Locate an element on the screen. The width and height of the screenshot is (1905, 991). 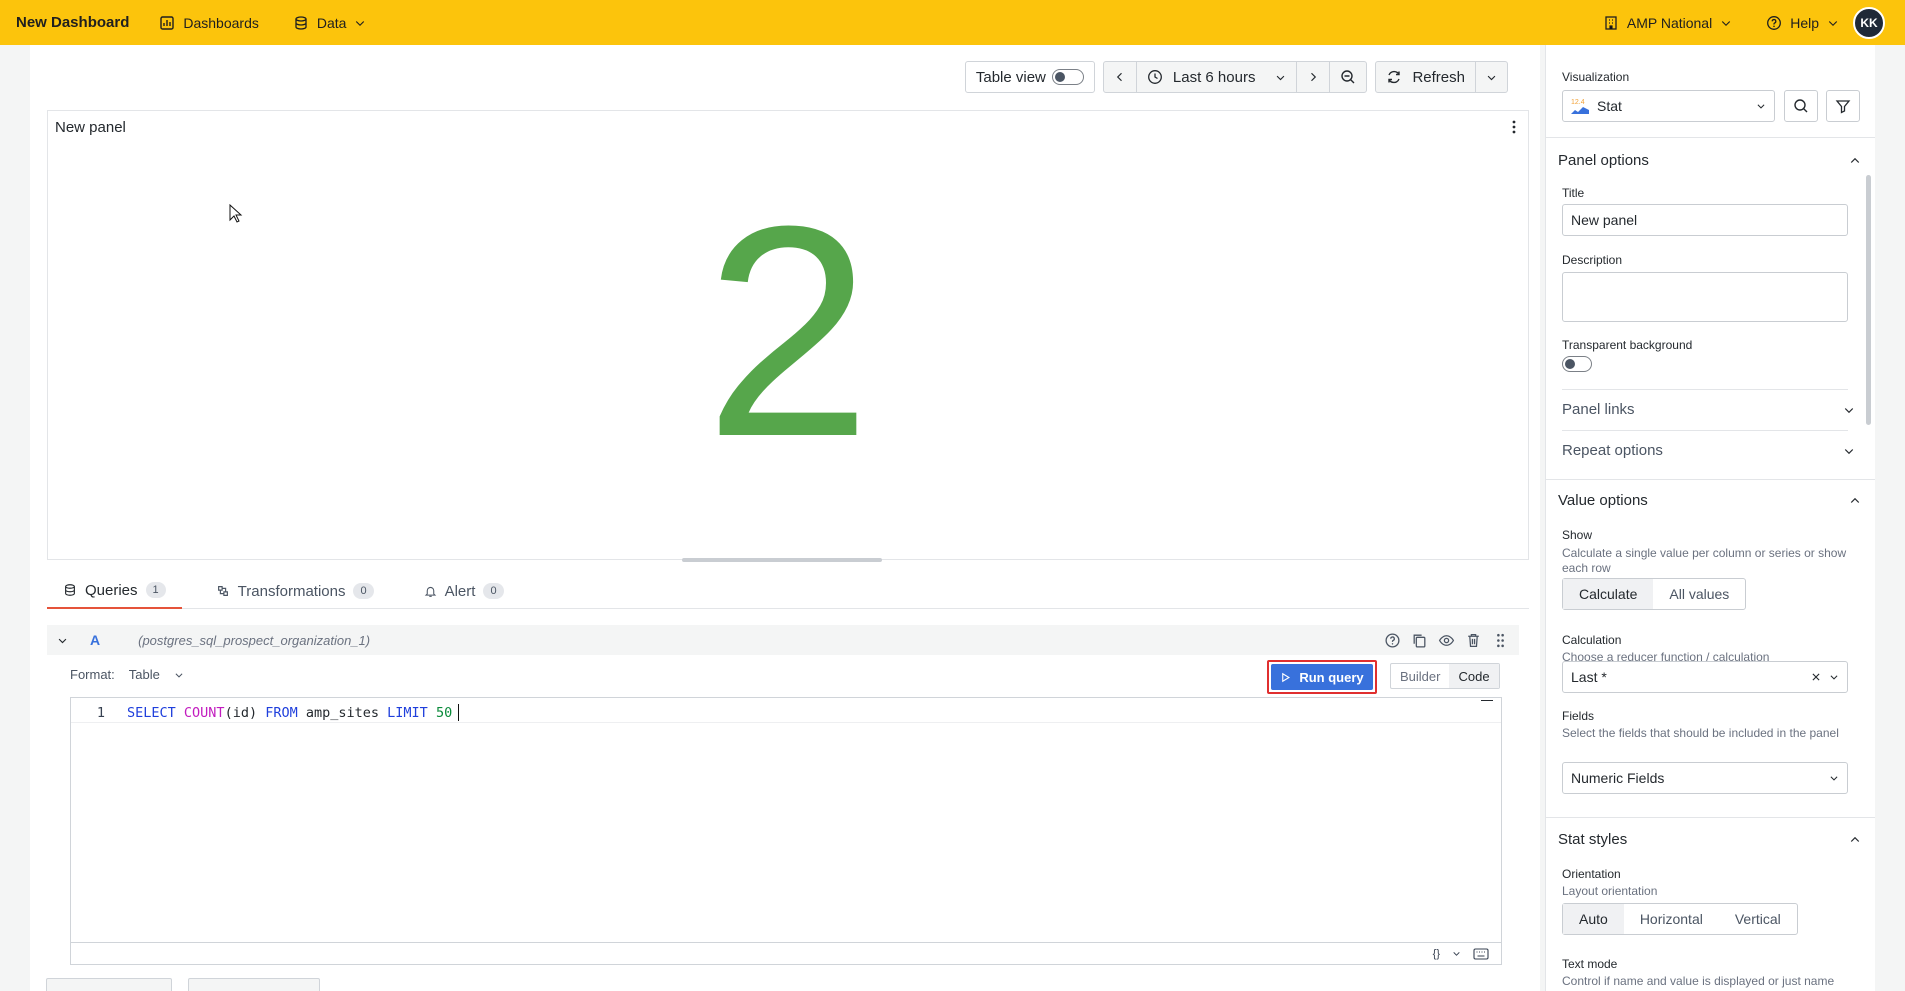
expression-button is located at coordinates (254, 984).